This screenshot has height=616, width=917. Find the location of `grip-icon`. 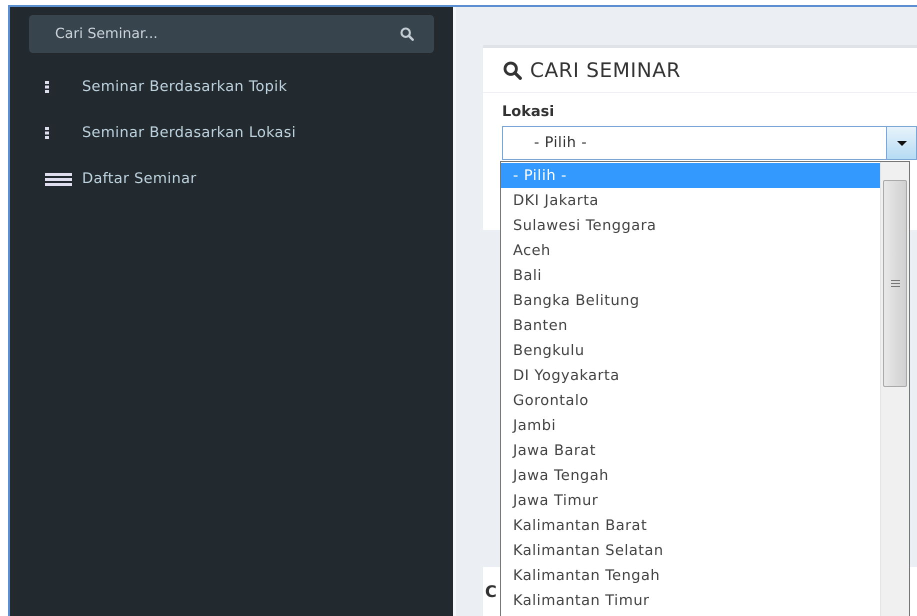

grip-icon is located at coordinates (895, 283).